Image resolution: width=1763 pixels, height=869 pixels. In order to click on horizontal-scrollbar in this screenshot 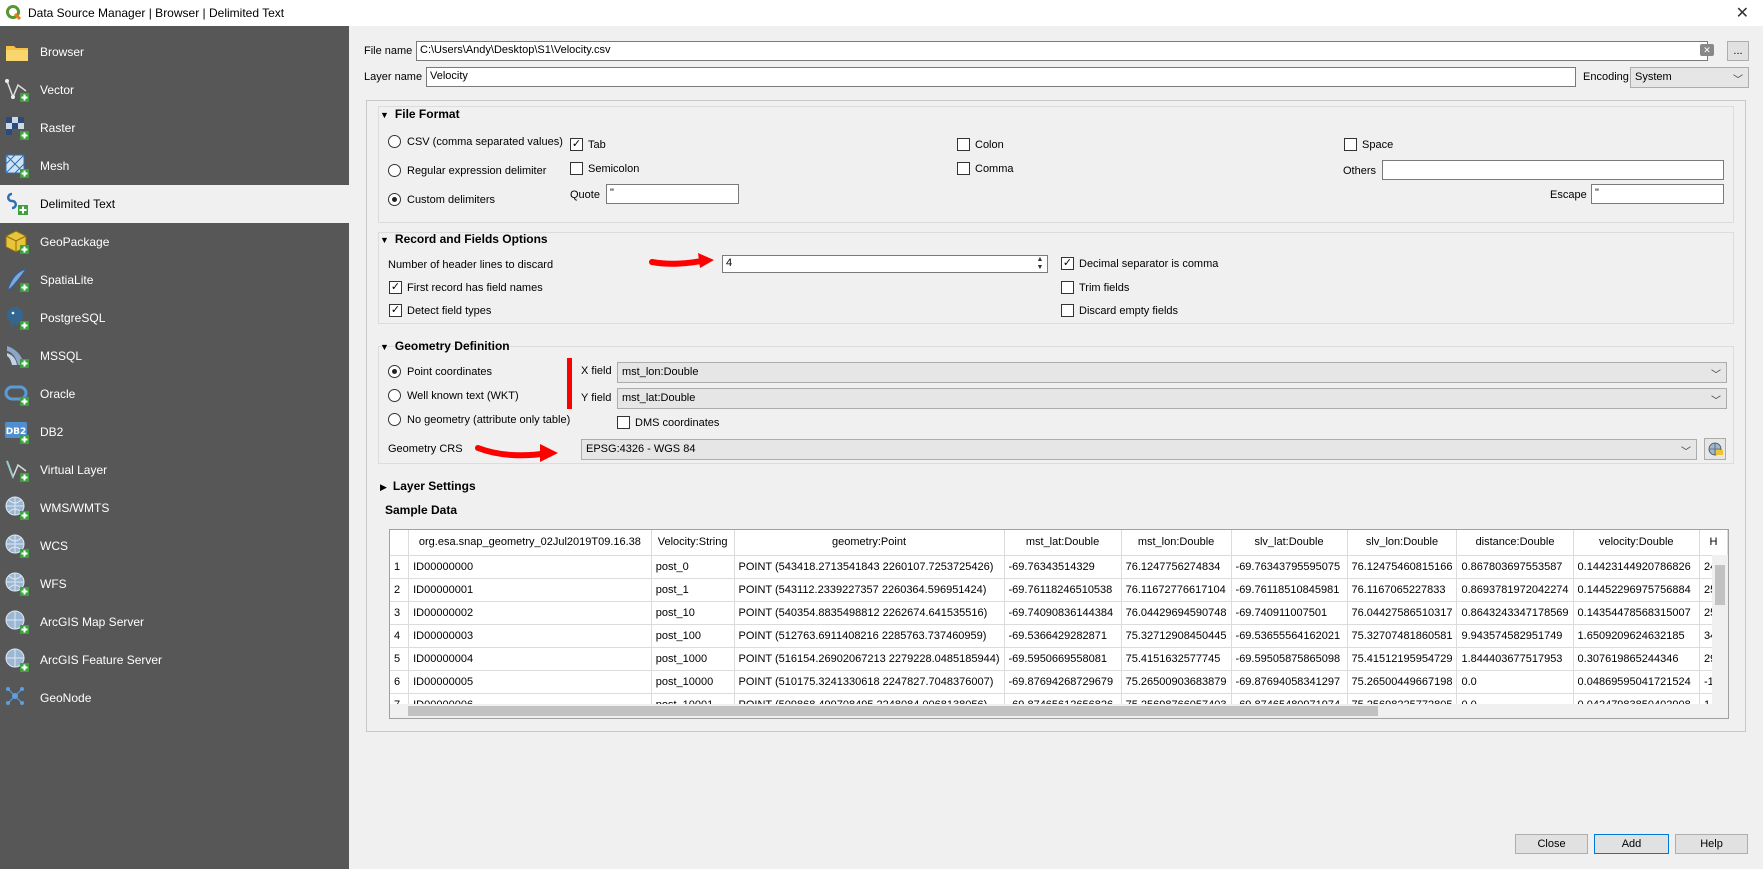, I will do `click(1059, 711)`.